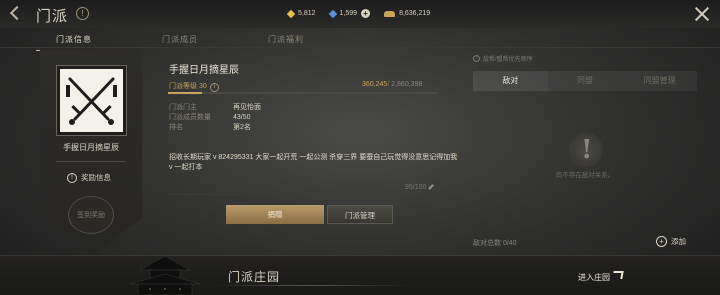  What do you see at coordinates (390, 13) in the screenshot?
I see `ingot-icon` at bounding box center [390, 13].